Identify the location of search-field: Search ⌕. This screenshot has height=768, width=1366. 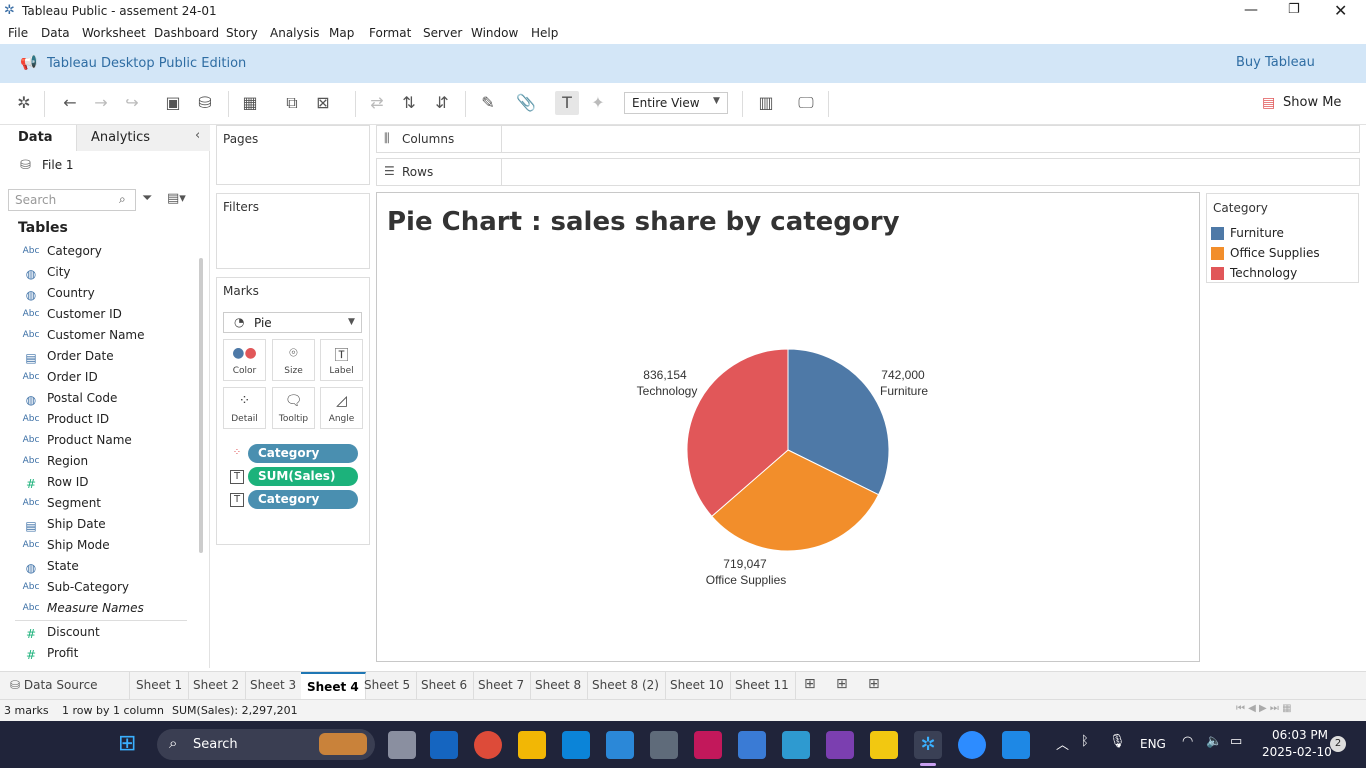
(72, 200).